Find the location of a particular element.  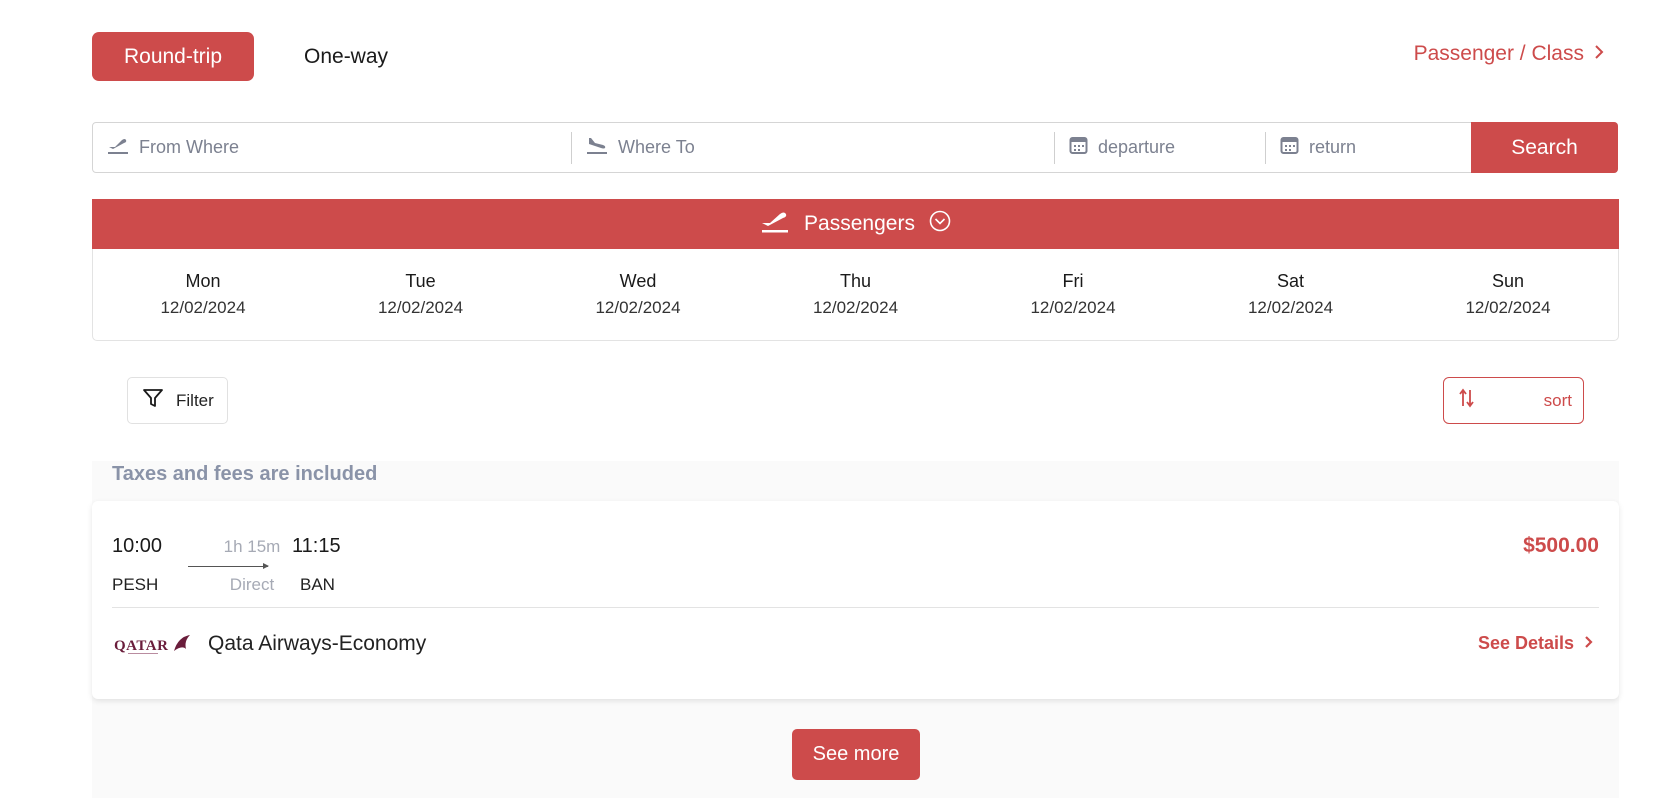

arrow-right-icon is located at coordinates (228, 566).